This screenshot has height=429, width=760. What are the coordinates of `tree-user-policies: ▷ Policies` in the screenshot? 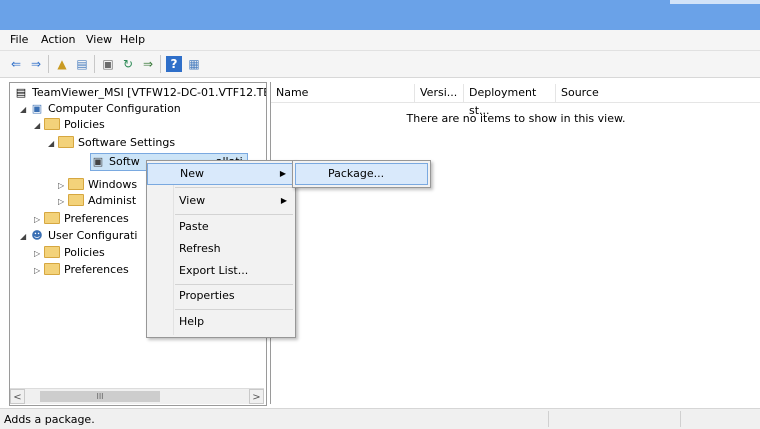 It's located at (69, 253).